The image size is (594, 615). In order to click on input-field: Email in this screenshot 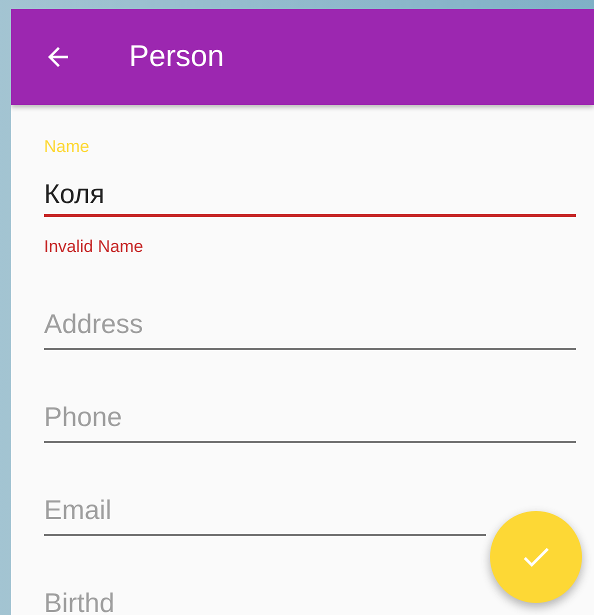, I will do `click(265, 514)`.